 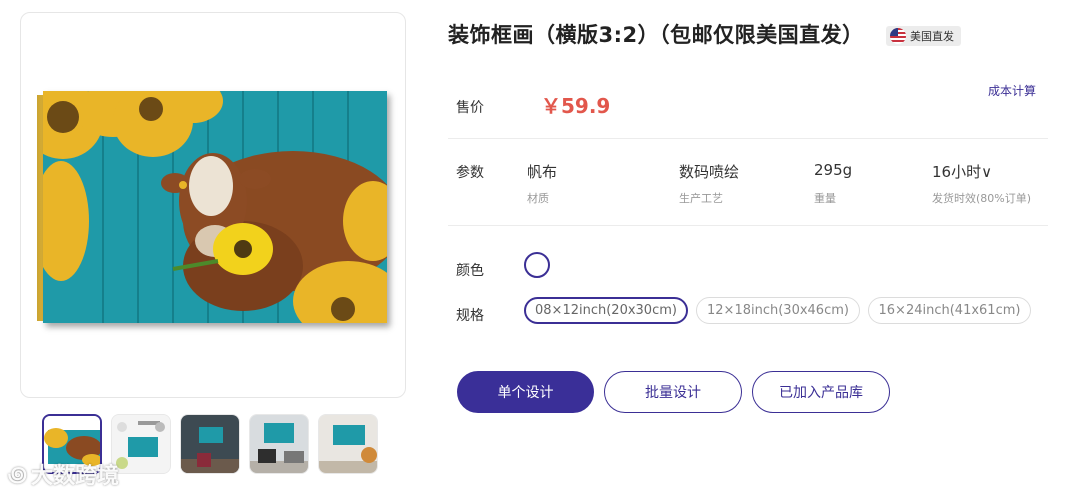 What do you see at coordinates (833, 170) in the screenshot?
I see `param-weight-value: 295g` at bounding box center [833, 170].